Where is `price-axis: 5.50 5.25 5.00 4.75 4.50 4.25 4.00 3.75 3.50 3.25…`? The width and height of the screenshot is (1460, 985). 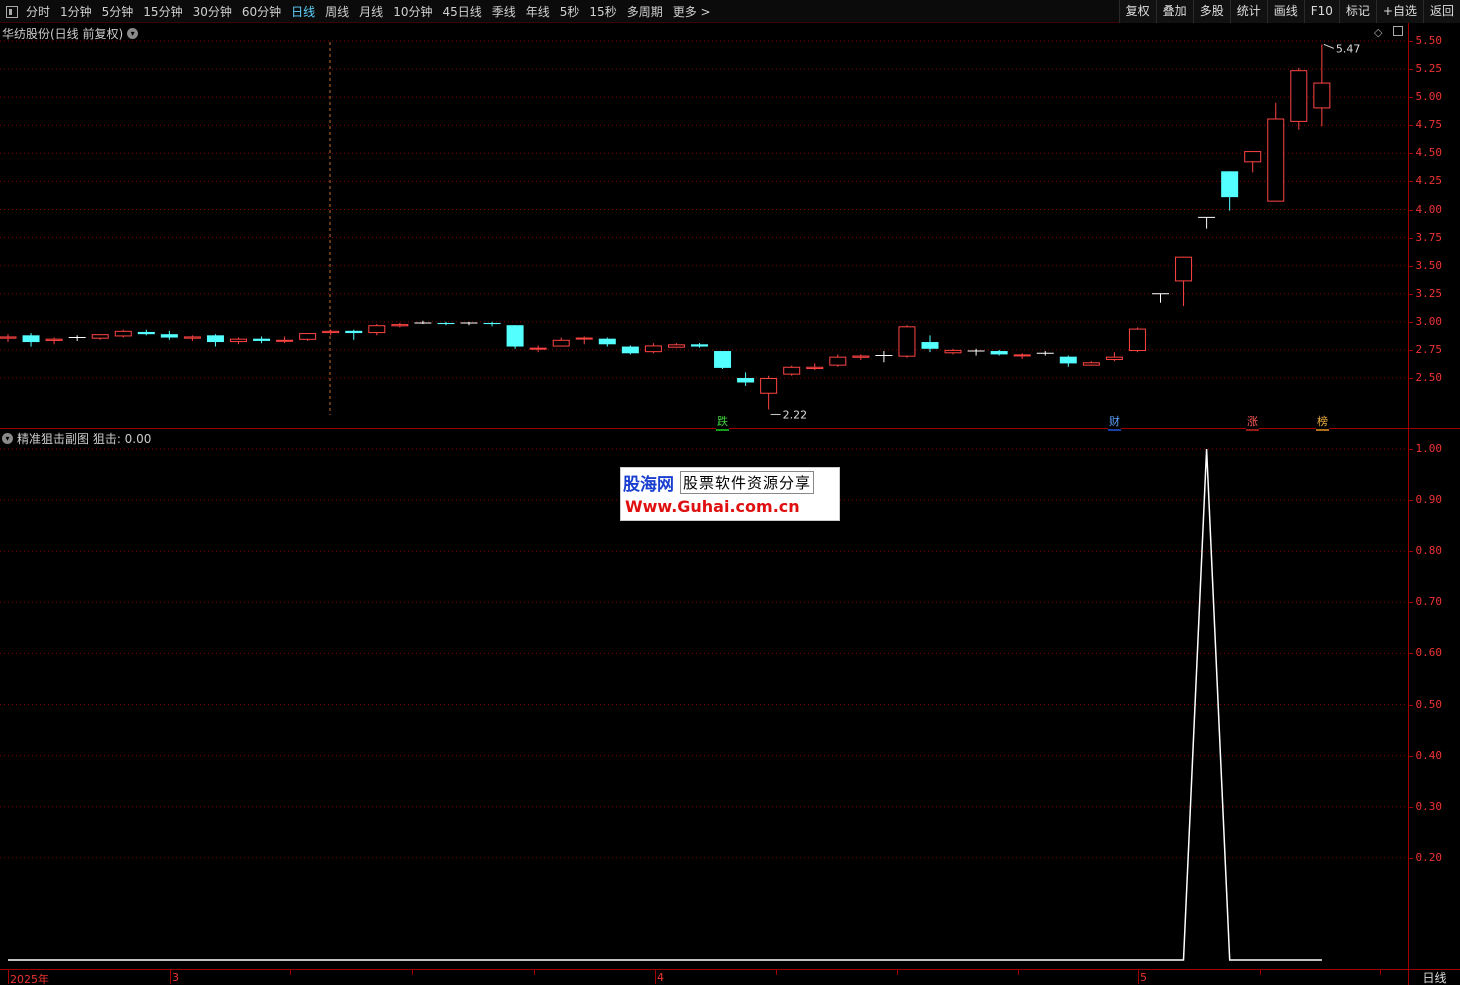 price-axis: 5.50 5.25 5.00 4.75 4.50 4.25 4.00 3.75 3.50 3.25… is located at coordinates (1434, 226).